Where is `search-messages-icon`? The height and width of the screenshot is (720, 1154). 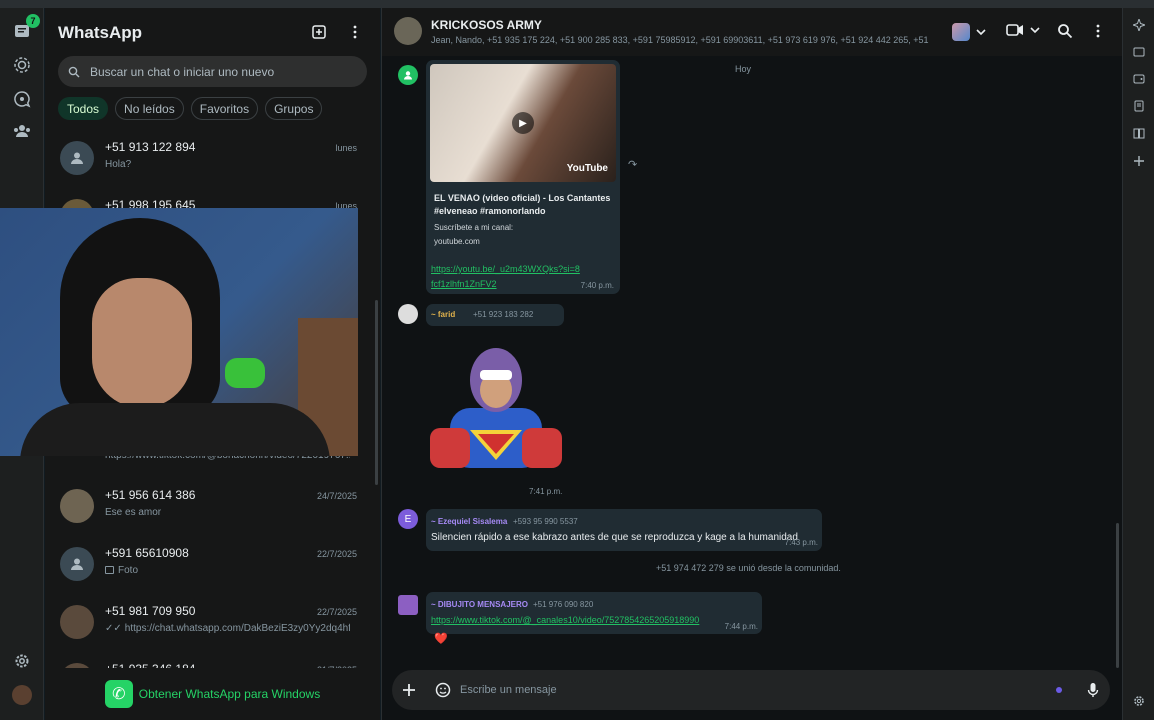 search-messages-icon is located at coordinates (1065, 31).